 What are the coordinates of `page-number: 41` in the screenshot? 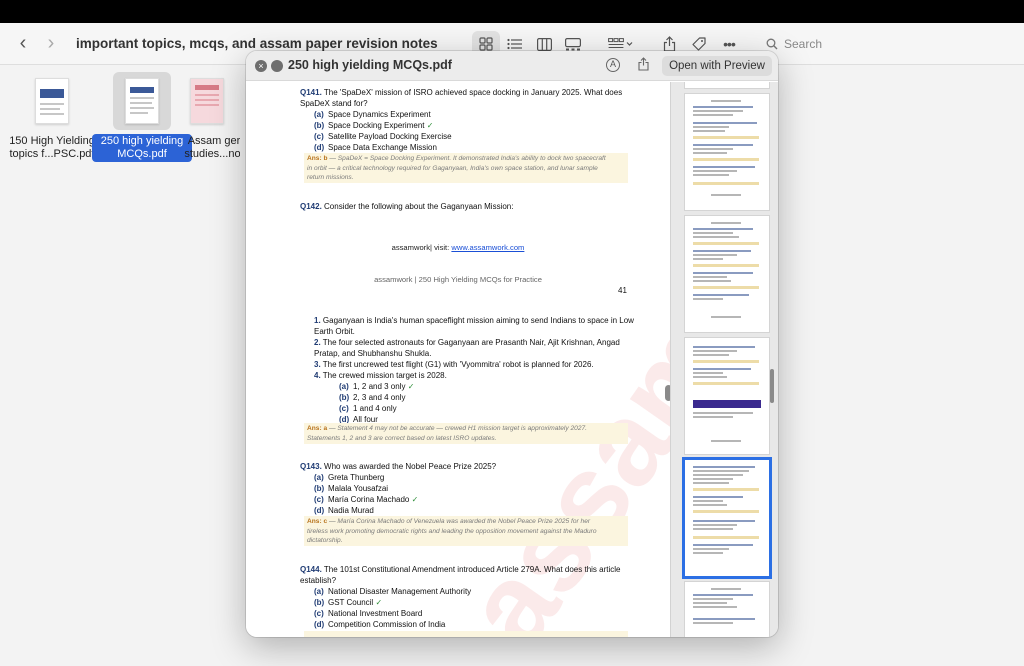 It's located at (622, 290).